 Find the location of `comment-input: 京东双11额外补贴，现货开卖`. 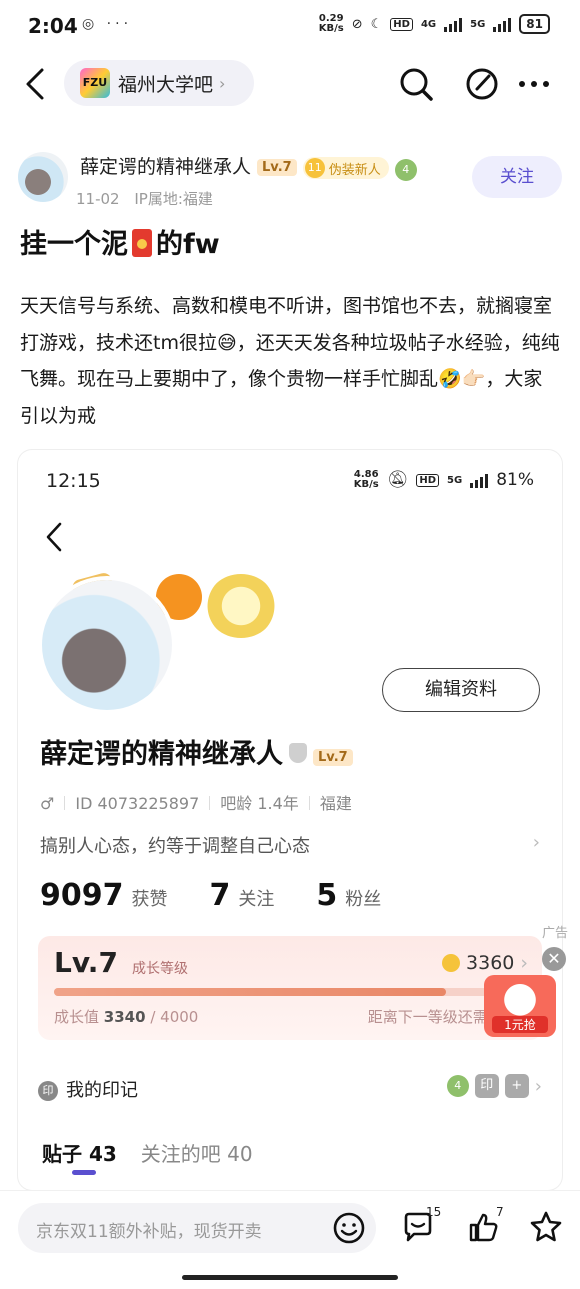

comment-input: 京东双11额外补贴，现货开卖 is located at coordinates (197, 1228).